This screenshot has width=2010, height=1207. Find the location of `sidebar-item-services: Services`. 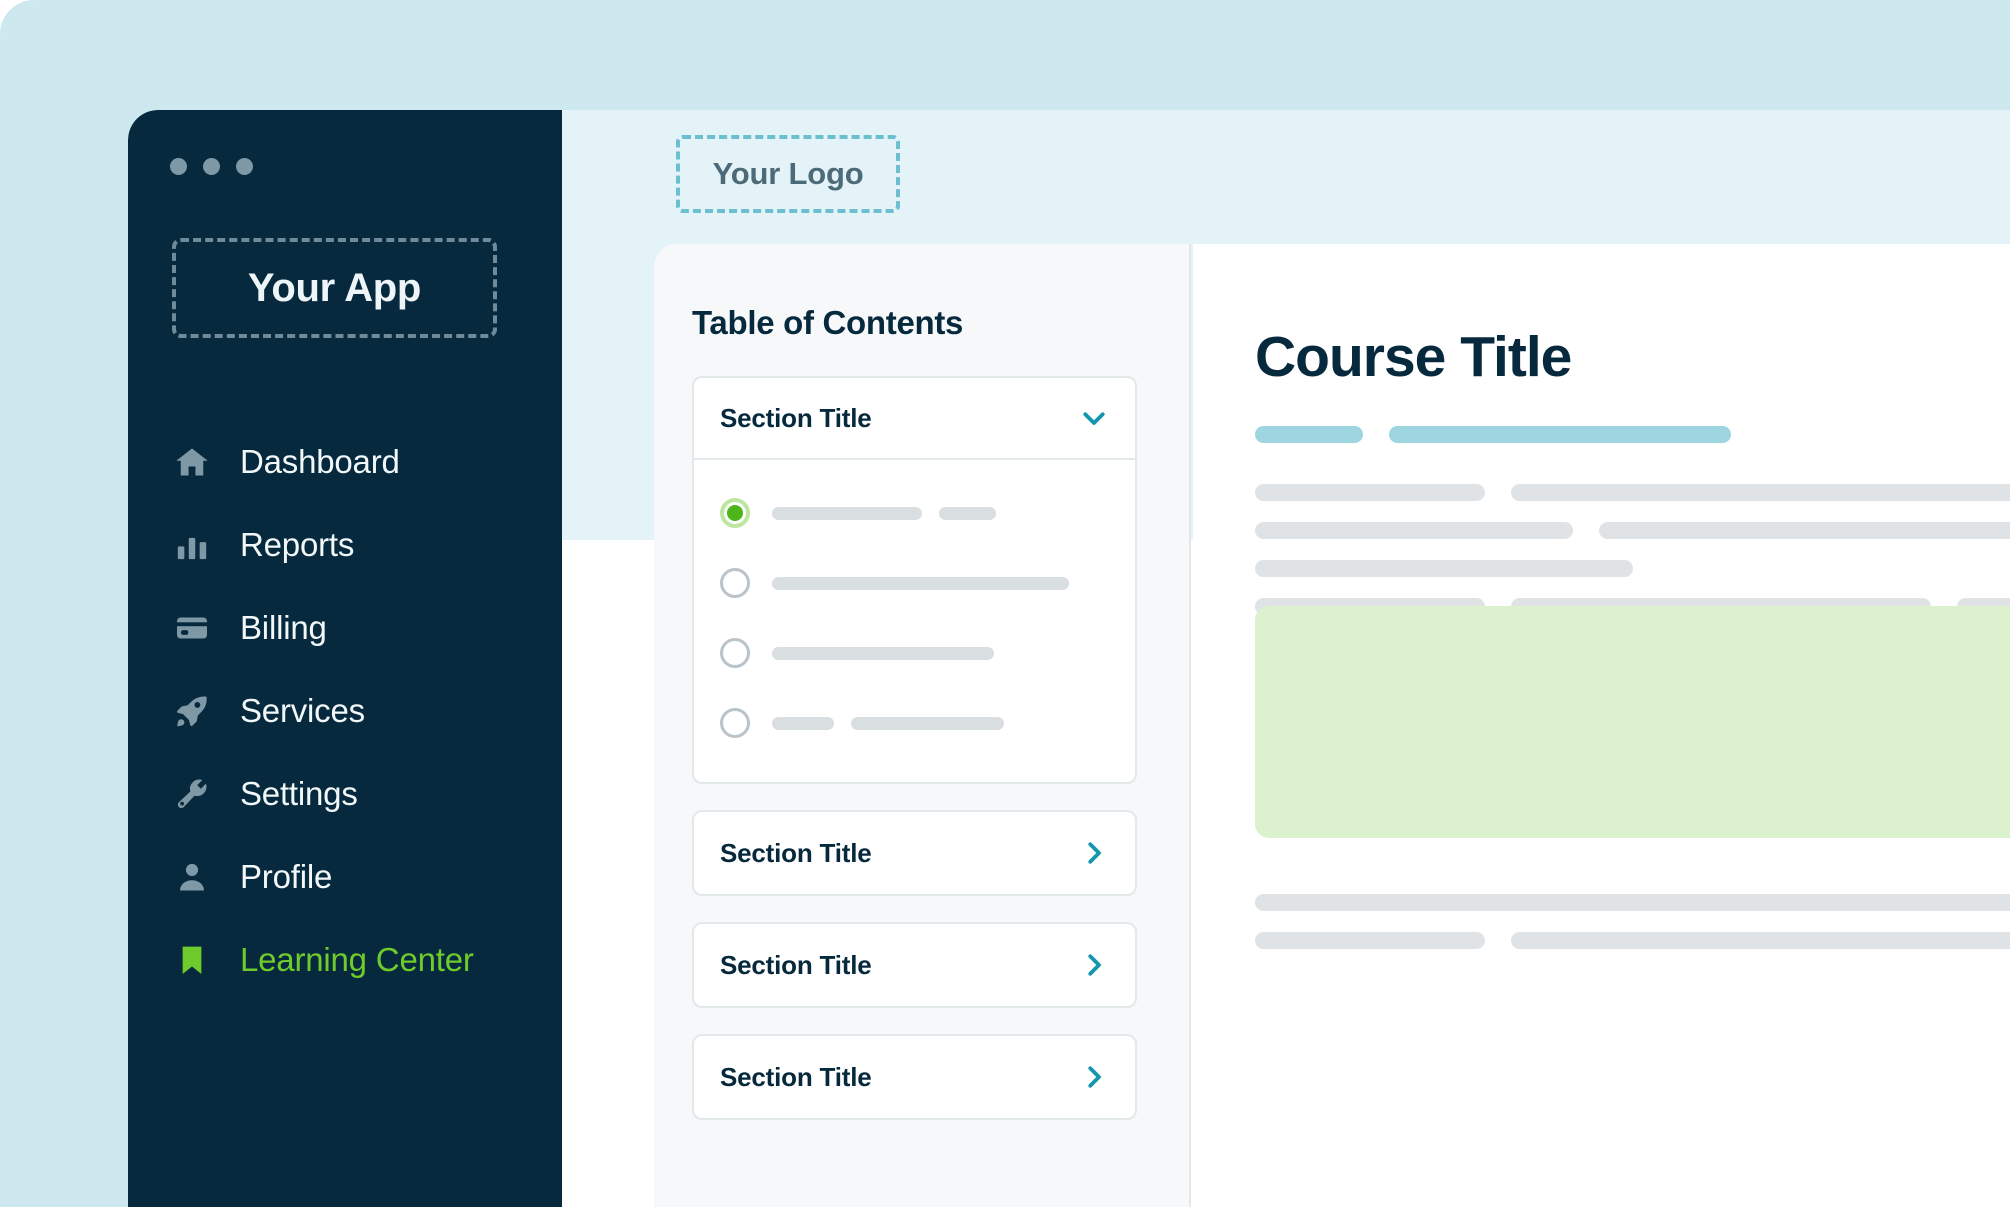

sidebar-item-services: Services is located at coordinates (345, 710).